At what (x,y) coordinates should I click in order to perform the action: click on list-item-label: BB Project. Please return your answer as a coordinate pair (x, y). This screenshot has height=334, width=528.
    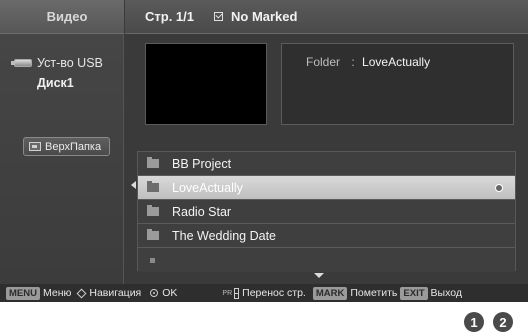
    Looking at the image, I should click on (202, 163).